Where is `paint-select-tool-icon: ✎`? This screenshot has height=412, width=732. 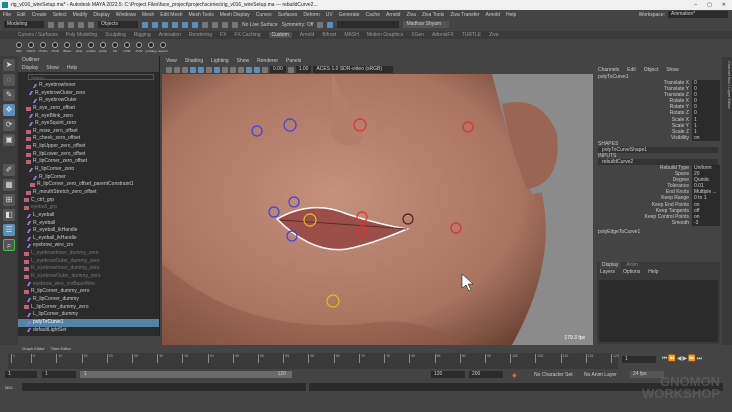 paint-select-tool-icon: ✎ is located at coordinates (9, 95).